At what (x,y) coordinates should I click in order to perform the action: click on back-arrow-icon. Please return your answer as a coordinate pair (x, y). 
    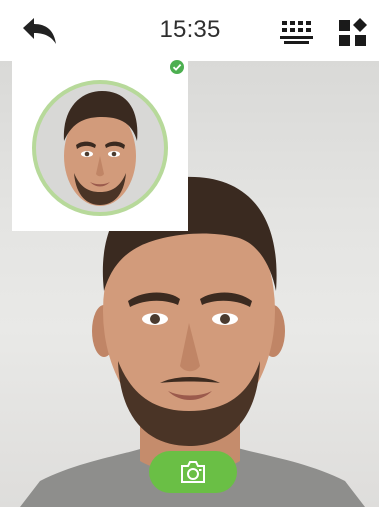
    Looking at the image, I should click on (39, 31).